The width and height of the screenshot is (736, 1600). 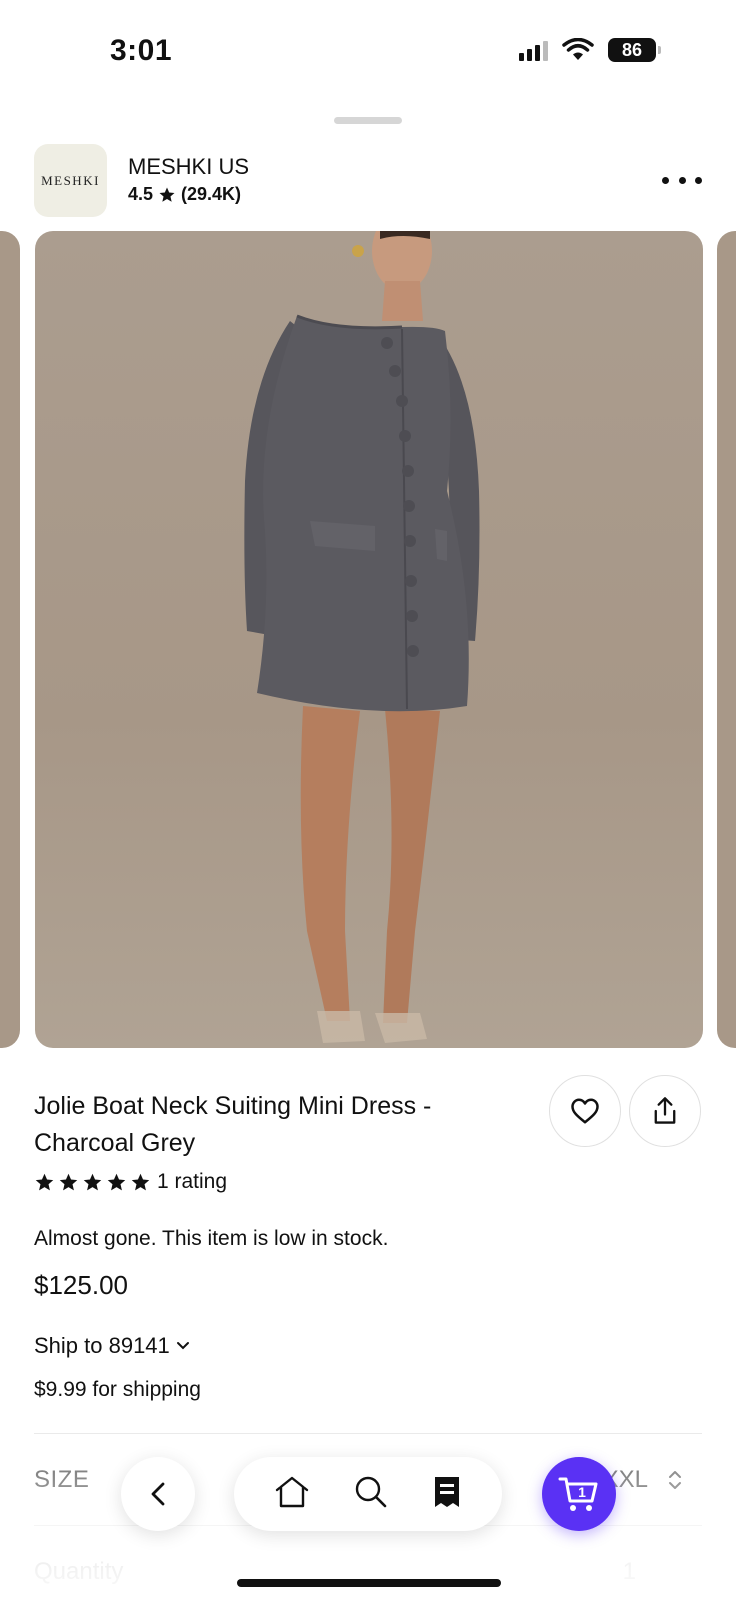 What do you see at coordinates (682, 180) in the screenshot?
I see `more-options-button` at bounding box center [682, 180].